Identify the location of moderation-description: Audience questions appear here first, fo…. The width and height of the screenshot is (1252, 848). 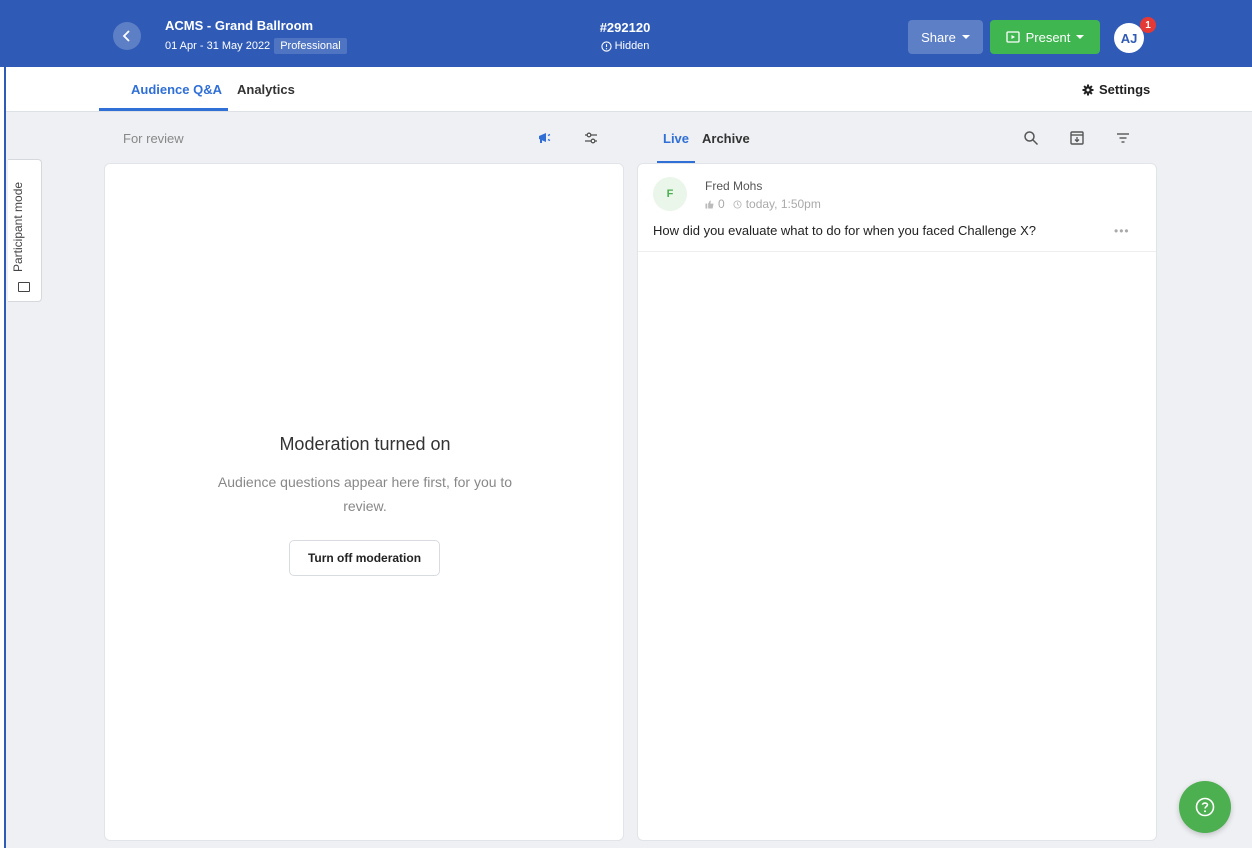
(365, 494).